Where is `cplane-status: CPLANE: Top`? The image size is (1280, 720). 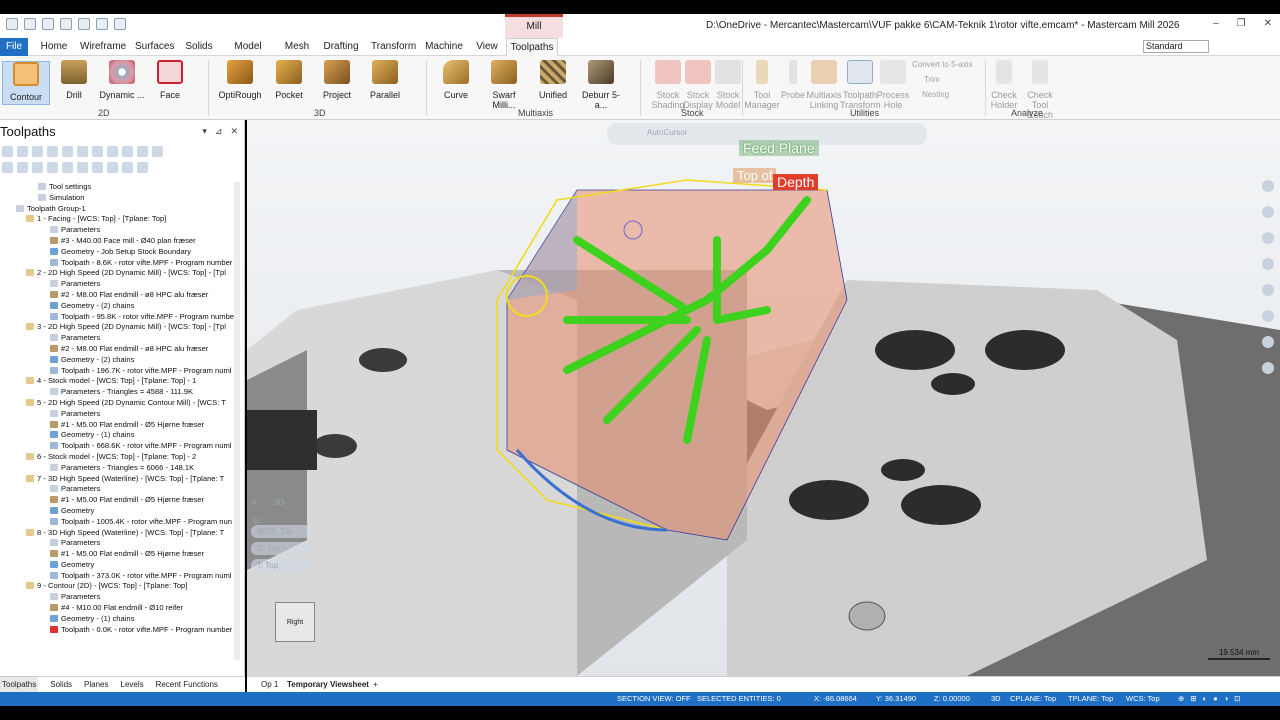 cplane-status: CPLANE: Top is located at coordinates (1033, 699).